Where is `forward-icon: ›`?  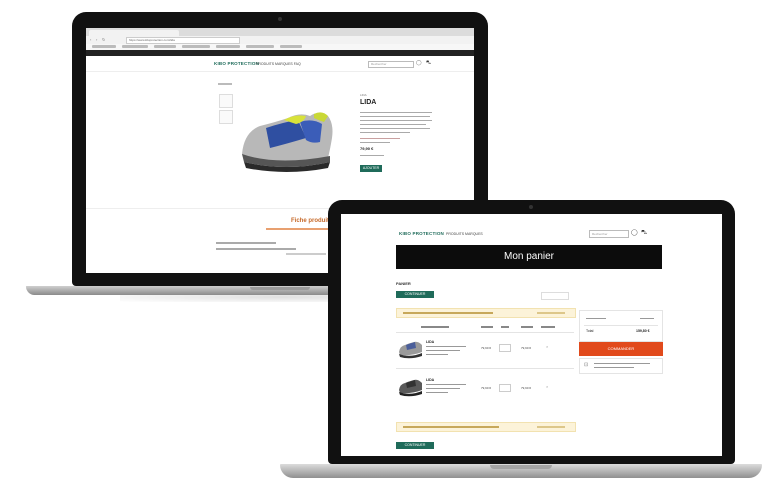
forward-icon: › is located at coordinates (96, 39).